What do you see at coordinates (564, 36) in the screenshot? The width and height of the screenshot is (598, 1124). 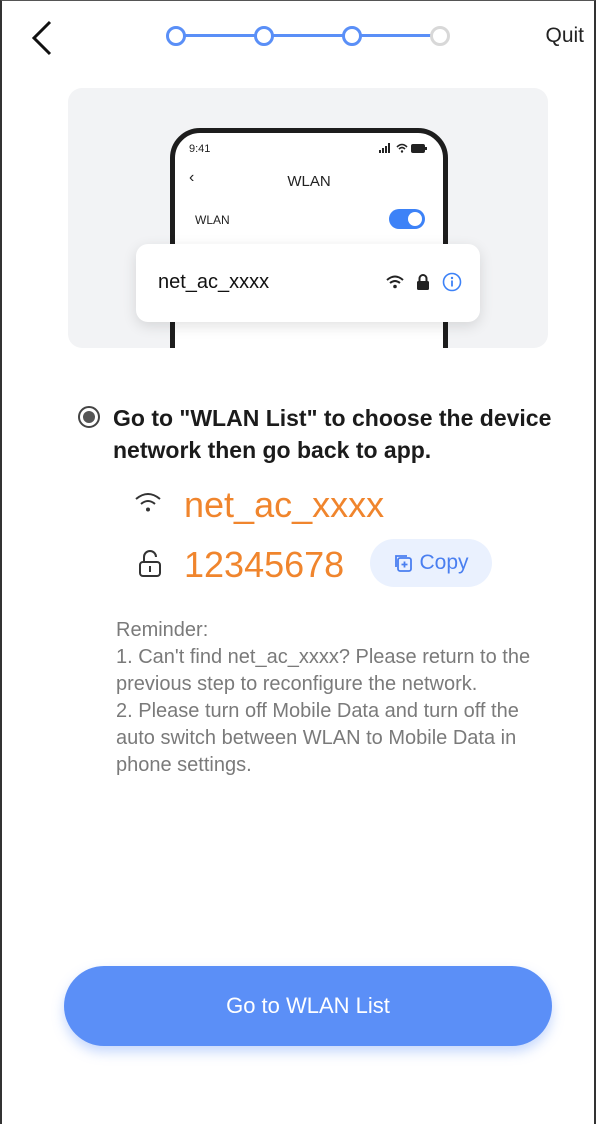 I see `quit-button: Quit` at bounding box center [564, 36].